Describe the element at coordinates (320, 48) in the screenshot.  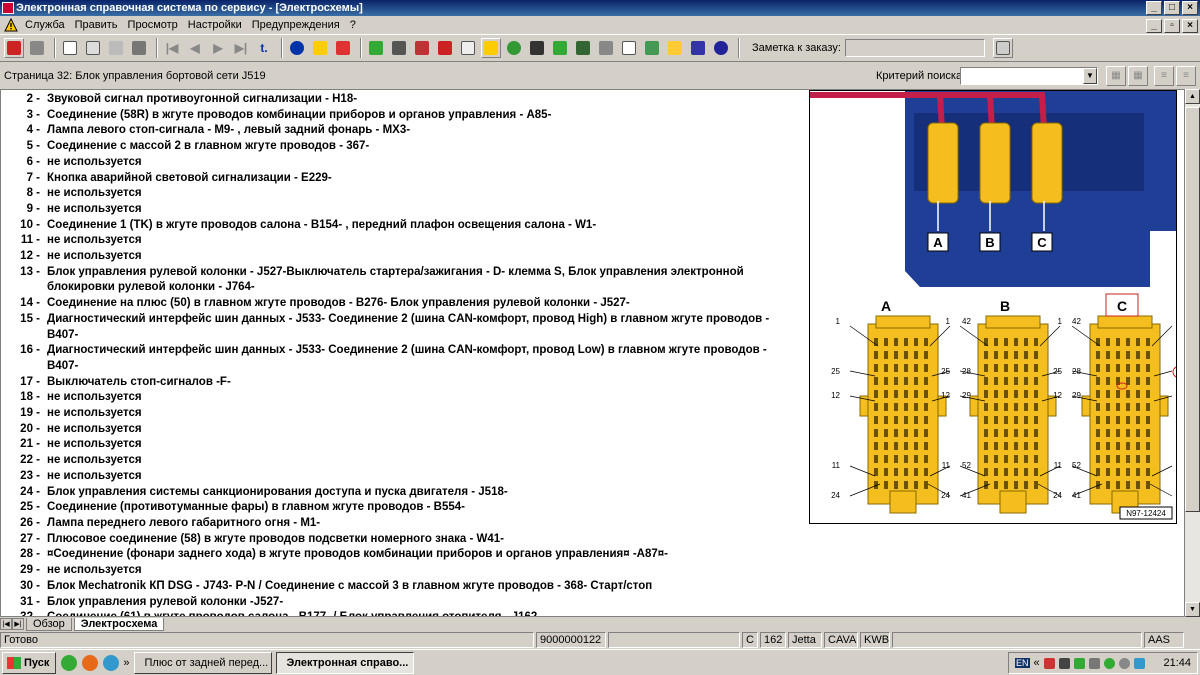
I see `hint-icon` at that location.